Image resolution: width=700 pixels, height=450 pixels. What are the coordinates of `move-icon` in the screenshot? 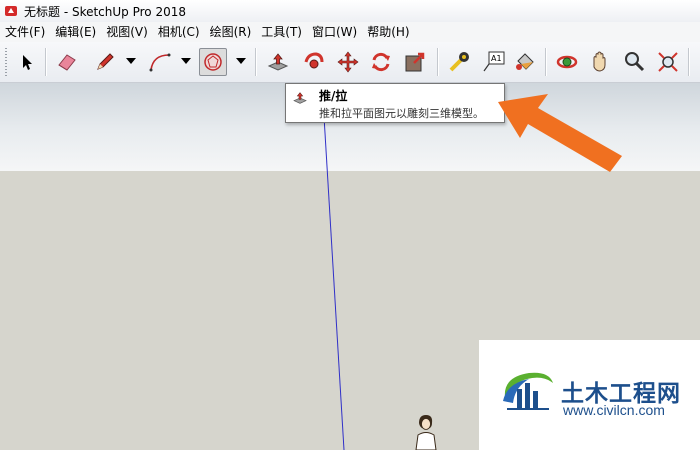 It's located at (348, 62).